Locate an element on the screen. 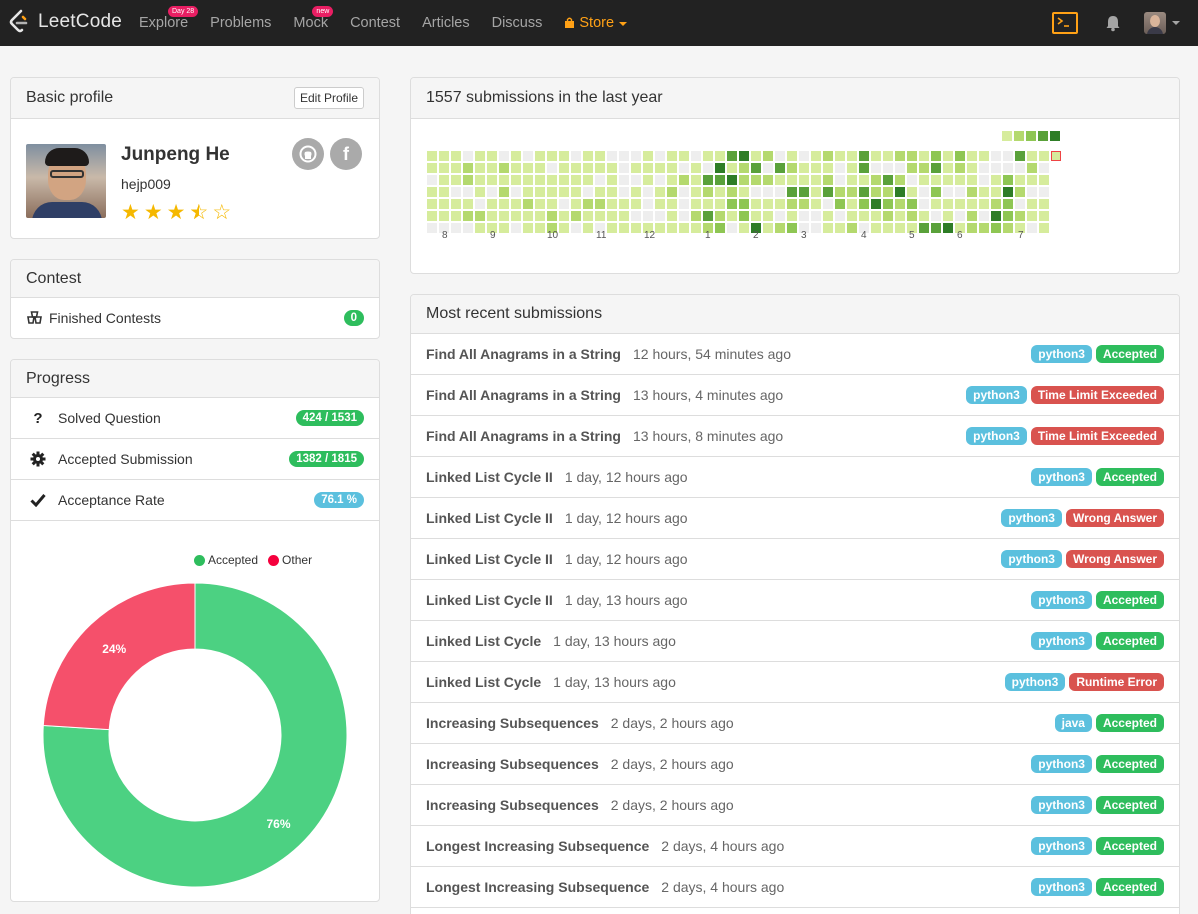  nav-mock: Mock new is located at coordinates (310, 23).